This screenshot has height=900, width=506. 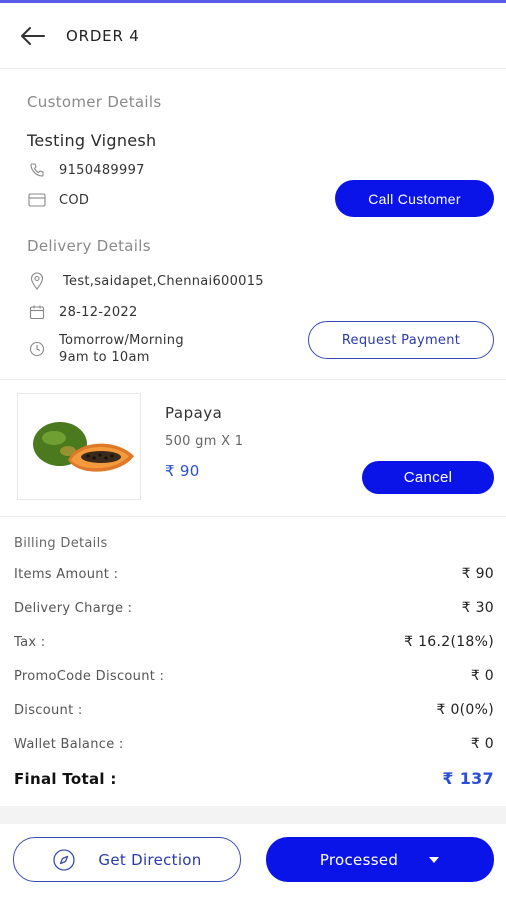 What do you see at coordinates (79, 446) in the screenshot?
I see `product-image` at bounding box center [79, 446].